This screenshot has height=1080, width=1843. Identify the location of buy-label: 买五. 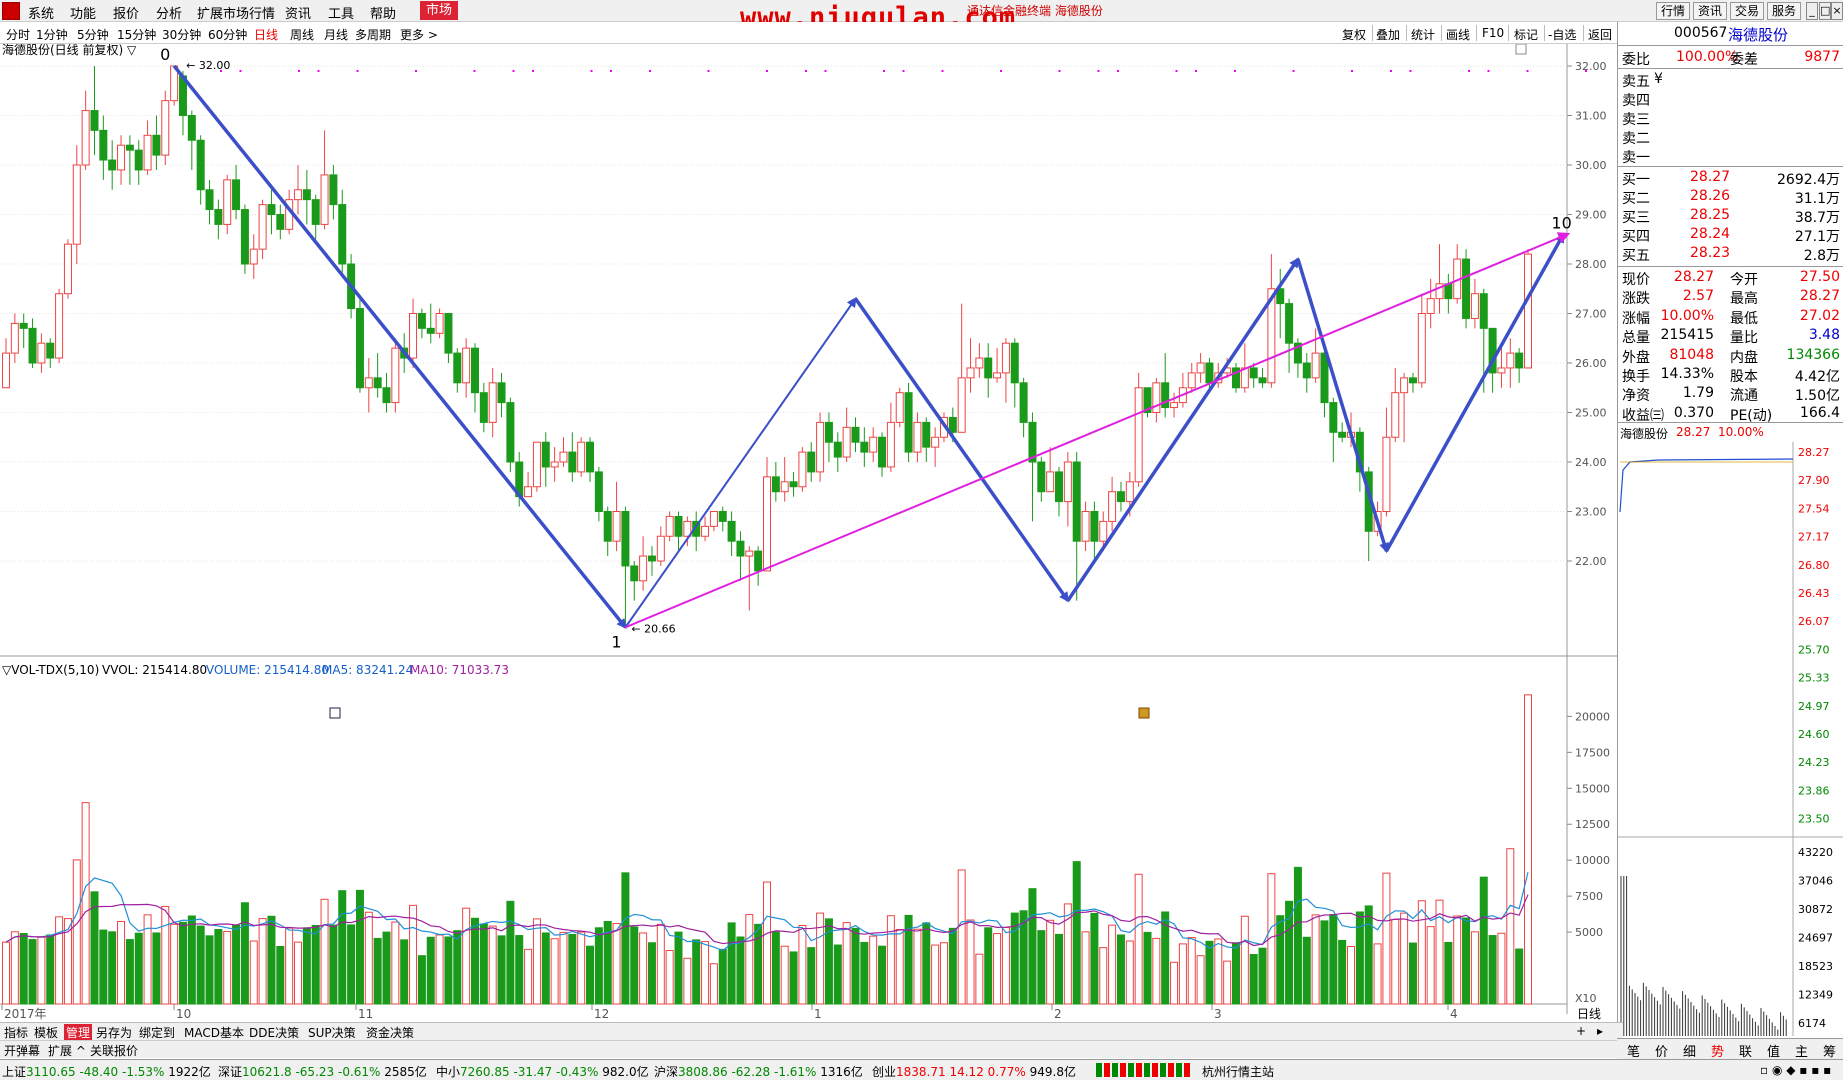
(1636, 256).